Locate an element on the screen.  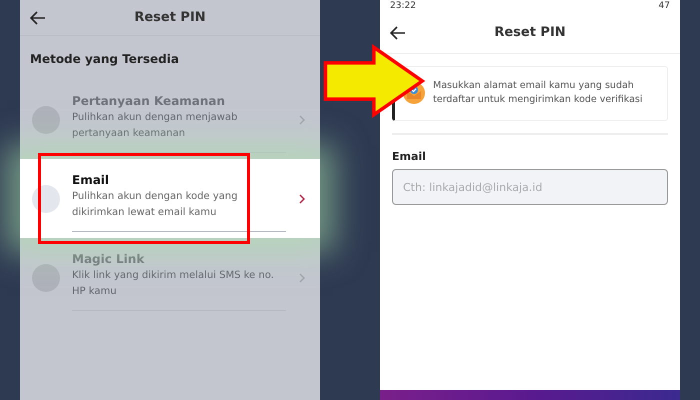
battery-level: 47 is located at coordinates (664, 6).